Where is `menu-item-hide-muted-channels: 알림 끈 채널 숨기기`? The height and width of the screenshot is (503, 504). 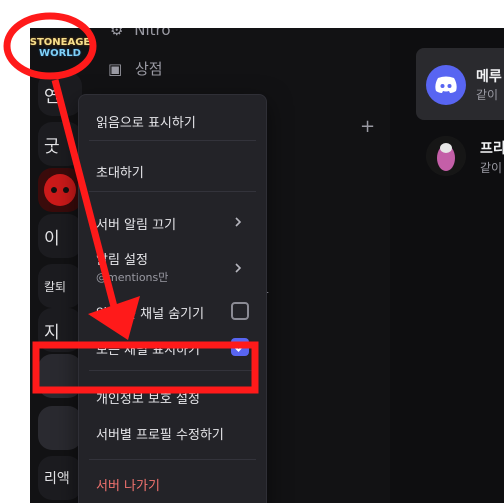 menu-item-hide-muted-channels: 알림 끈 채널 숨기기 is located at coordinates (150, 312).